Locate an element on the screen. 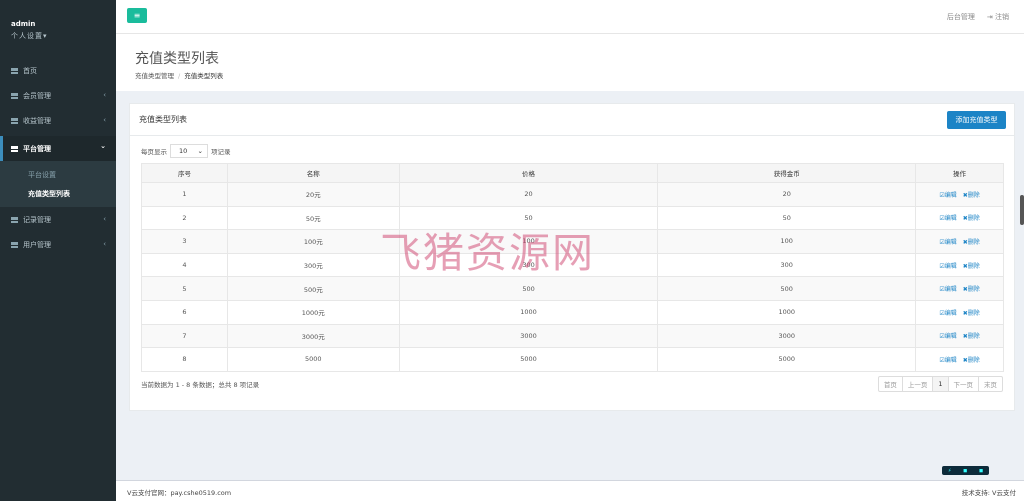  platform-submenu: 平台设置 充值类型列表 is located at coordinates (58, 184).